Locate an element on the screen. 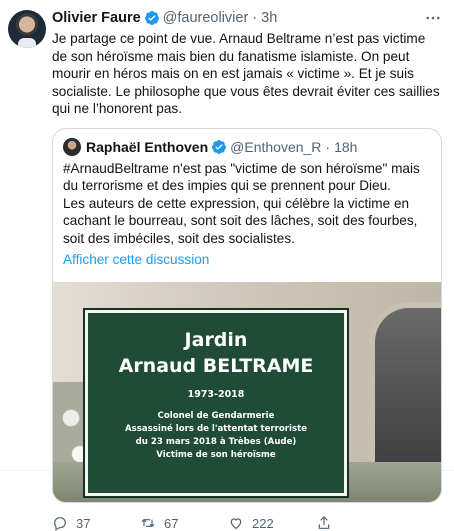  avatar-shirt is located at coordinates (27, 43).